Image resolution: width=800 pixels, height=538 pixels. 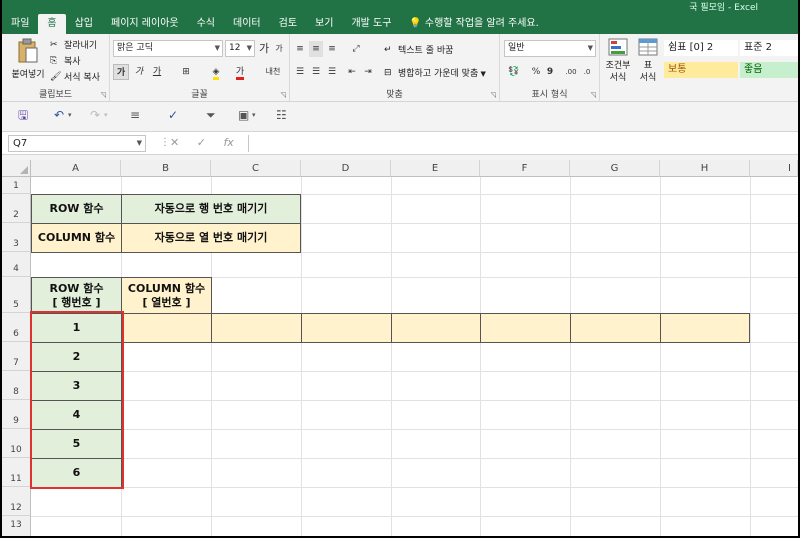 I want to click on merge-center-button: ⊟ 병합하고 가운데 맞춤 ▼, so click(x=435, y=73).